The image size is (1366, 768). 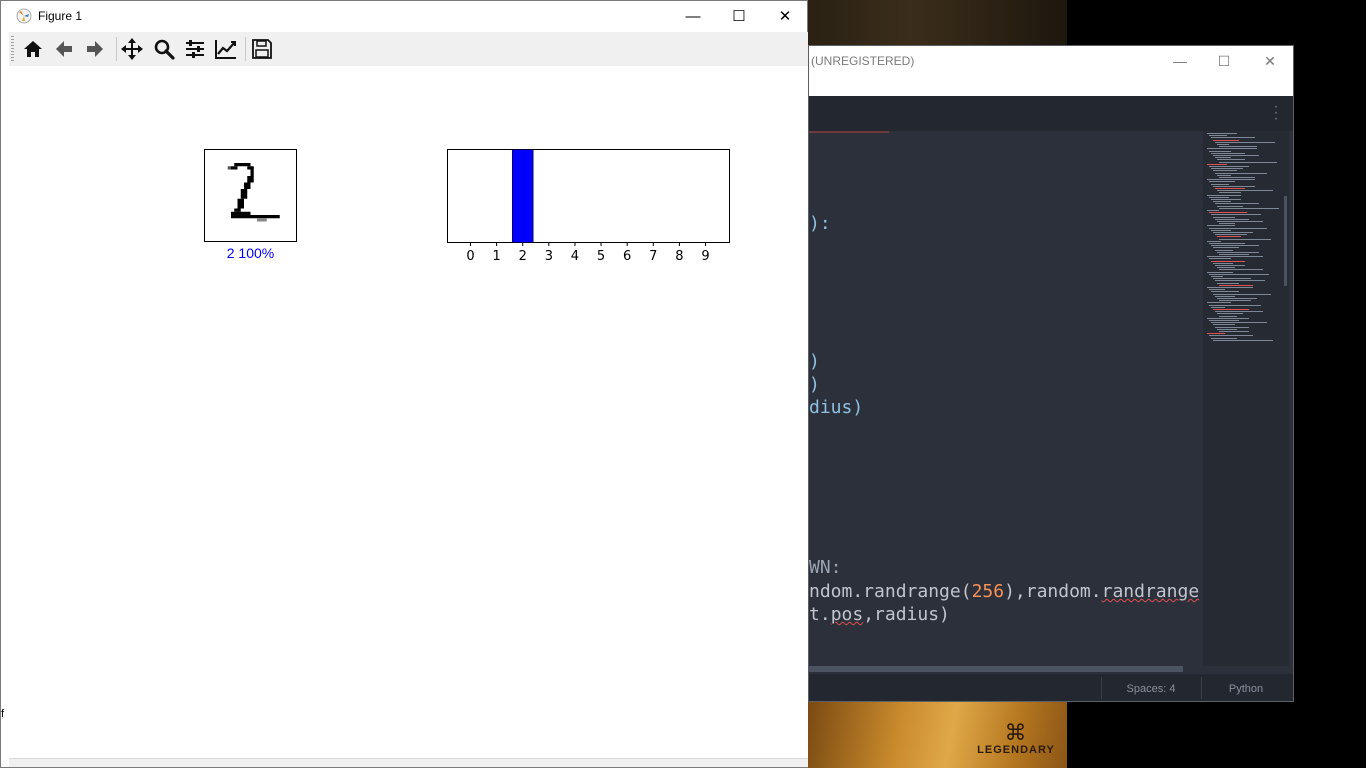 What do you see at coordinates (1270, 61) in the screenshot?
I see `editor-close-button: ✕` at bounding box center [1270, 61].